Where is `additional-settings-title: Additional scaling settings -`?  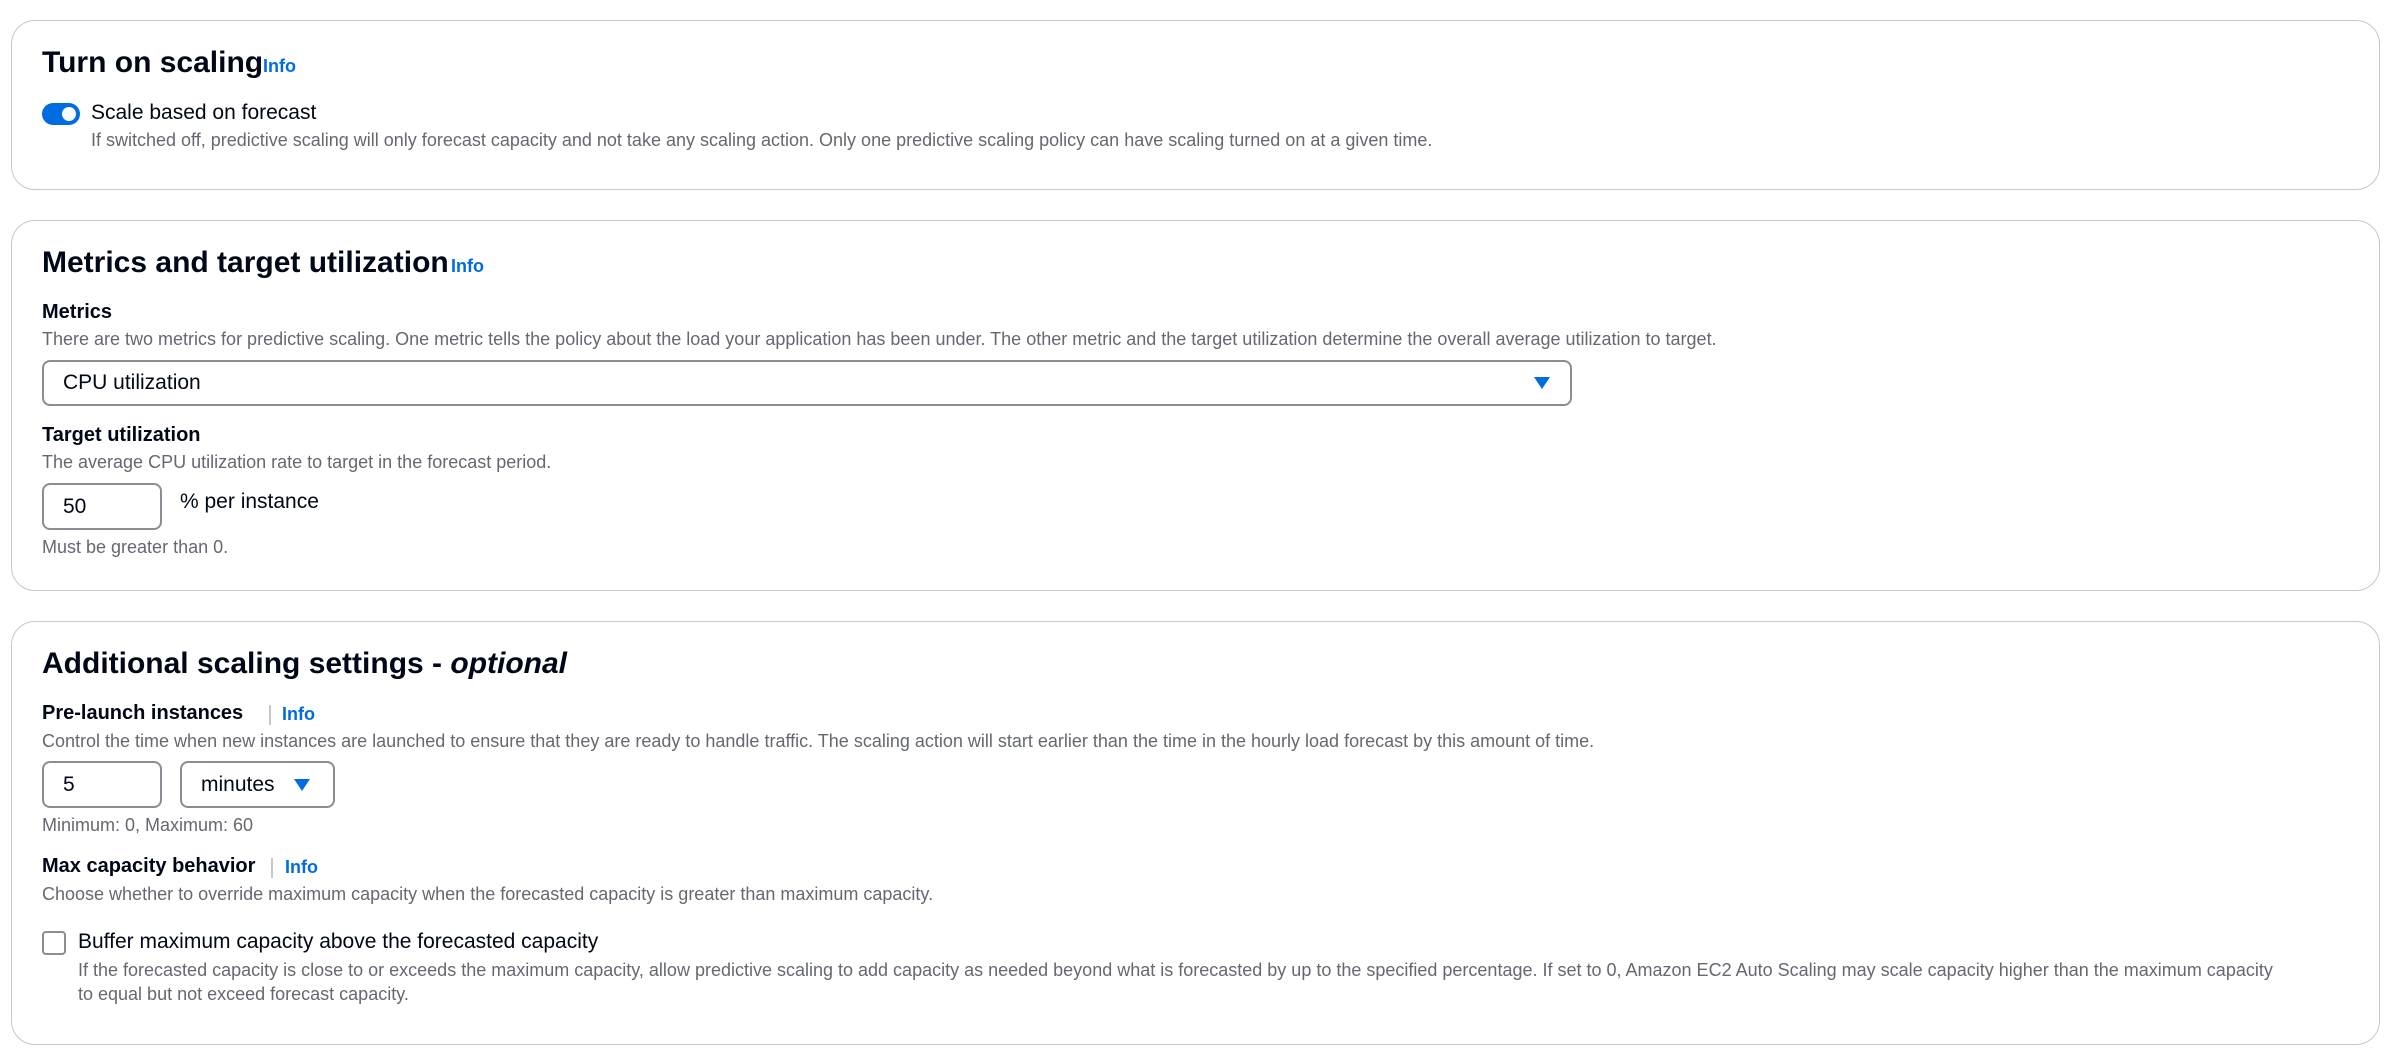 additional-settings-title: Additional scaling settings - is located at coordinates (246, 663).